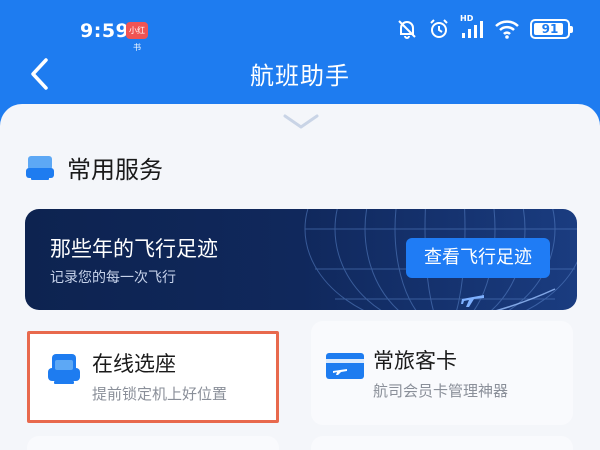 This screenshot has width=600, height=450. What do you see at coordinates (300, 26) in the screenshot?
I see `status-bar: 9:59 小红书 HD 91` at bounding box center [300, 26].